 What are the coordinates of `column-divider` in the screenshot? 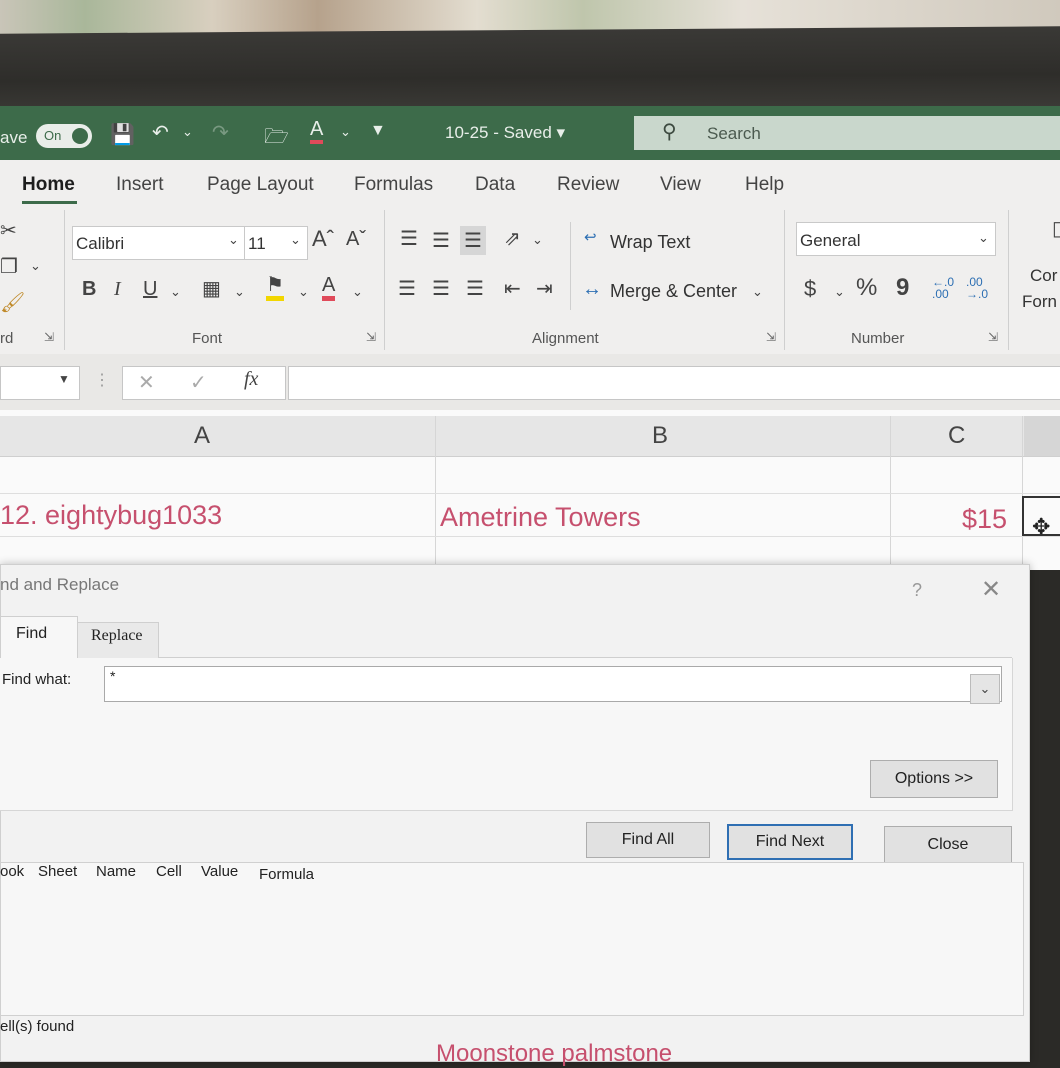 It's located at (890, 496).